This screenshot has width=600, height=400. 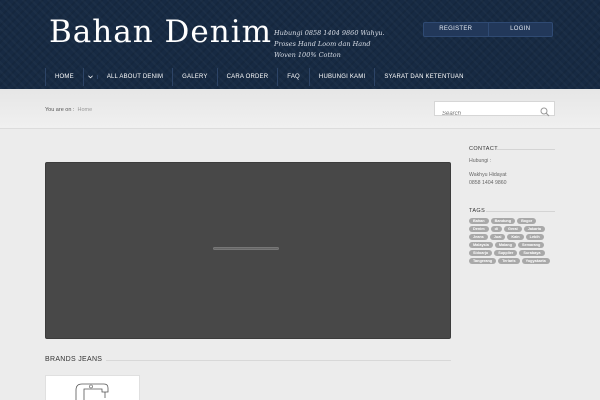 What do you see at coordinates (74, 359) in the screenshot?
I see `brands-heading: BRANDS JEANS` at bounding box center [74, 359].